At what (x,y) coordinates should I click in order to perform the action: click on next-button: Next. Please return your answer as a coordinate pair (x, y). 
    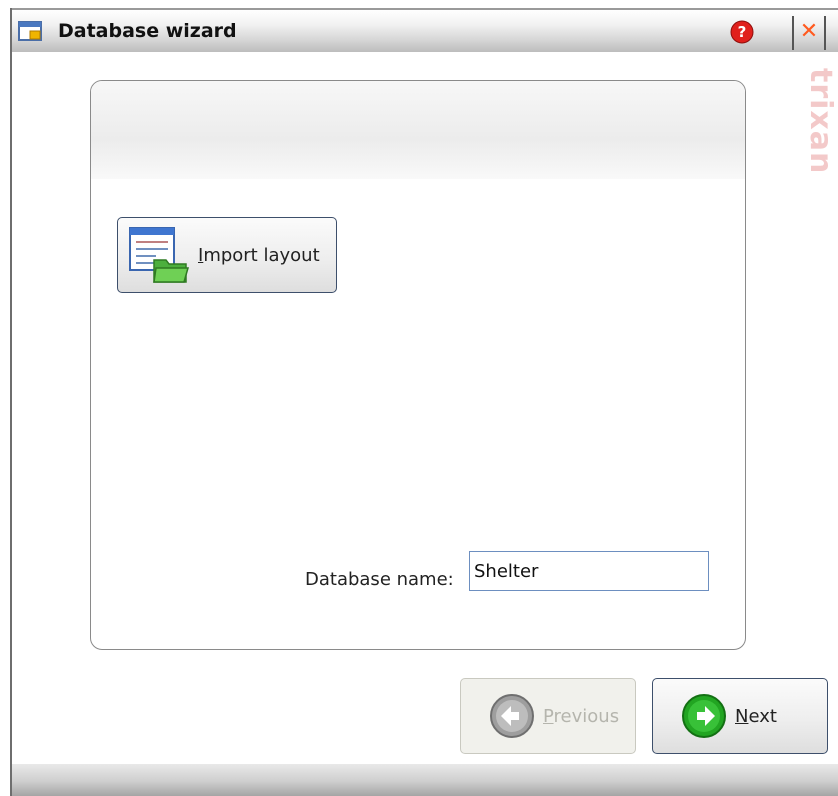
    Looking at the image, I should click on (740, 716).